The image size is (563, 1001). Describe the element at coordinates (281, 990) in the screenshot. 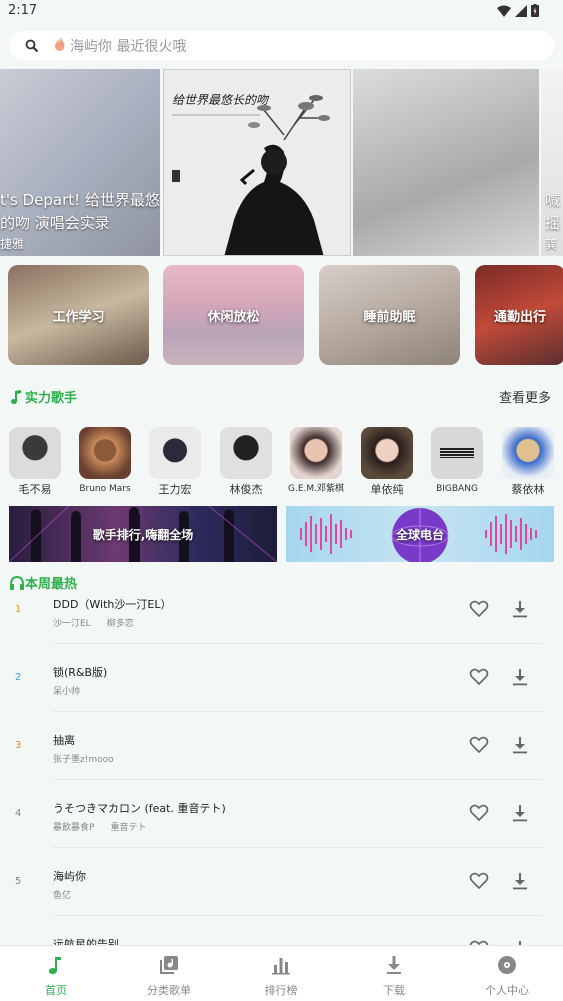

I see `nav-label: 排行榜` at that location.